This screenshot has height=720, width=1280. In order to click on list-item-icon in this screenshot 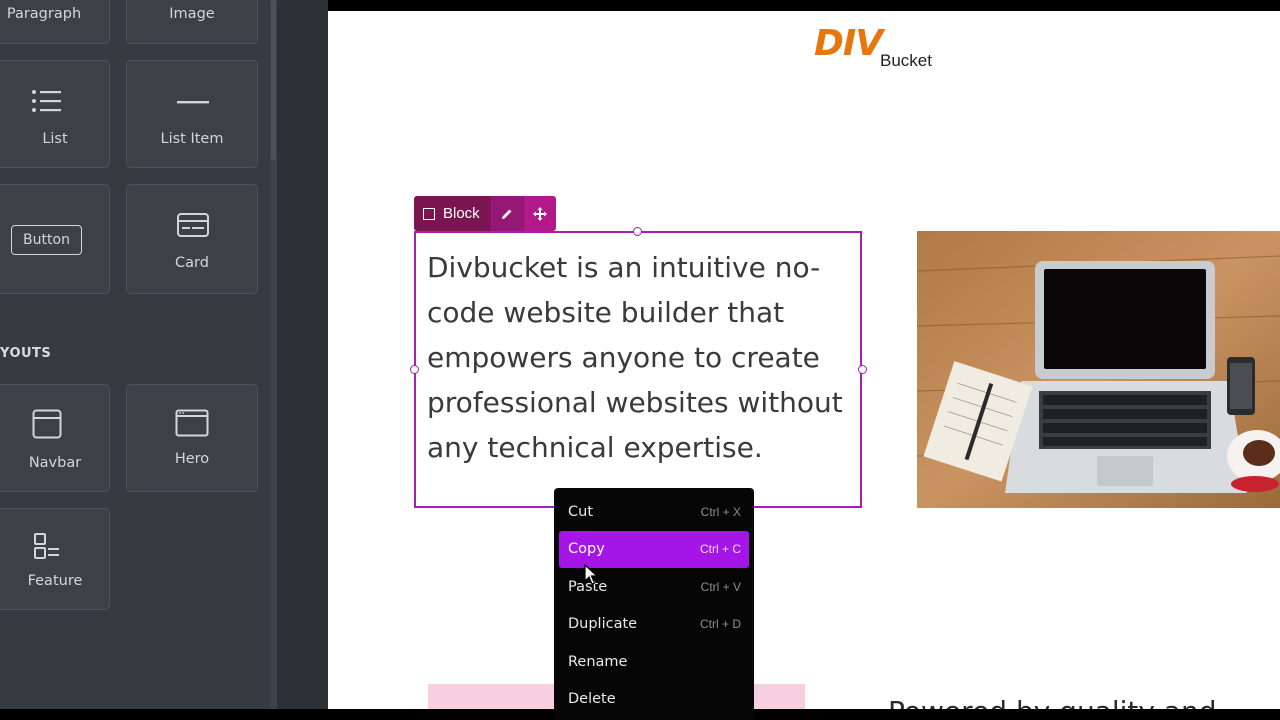, I will do `click(193, 102)`.